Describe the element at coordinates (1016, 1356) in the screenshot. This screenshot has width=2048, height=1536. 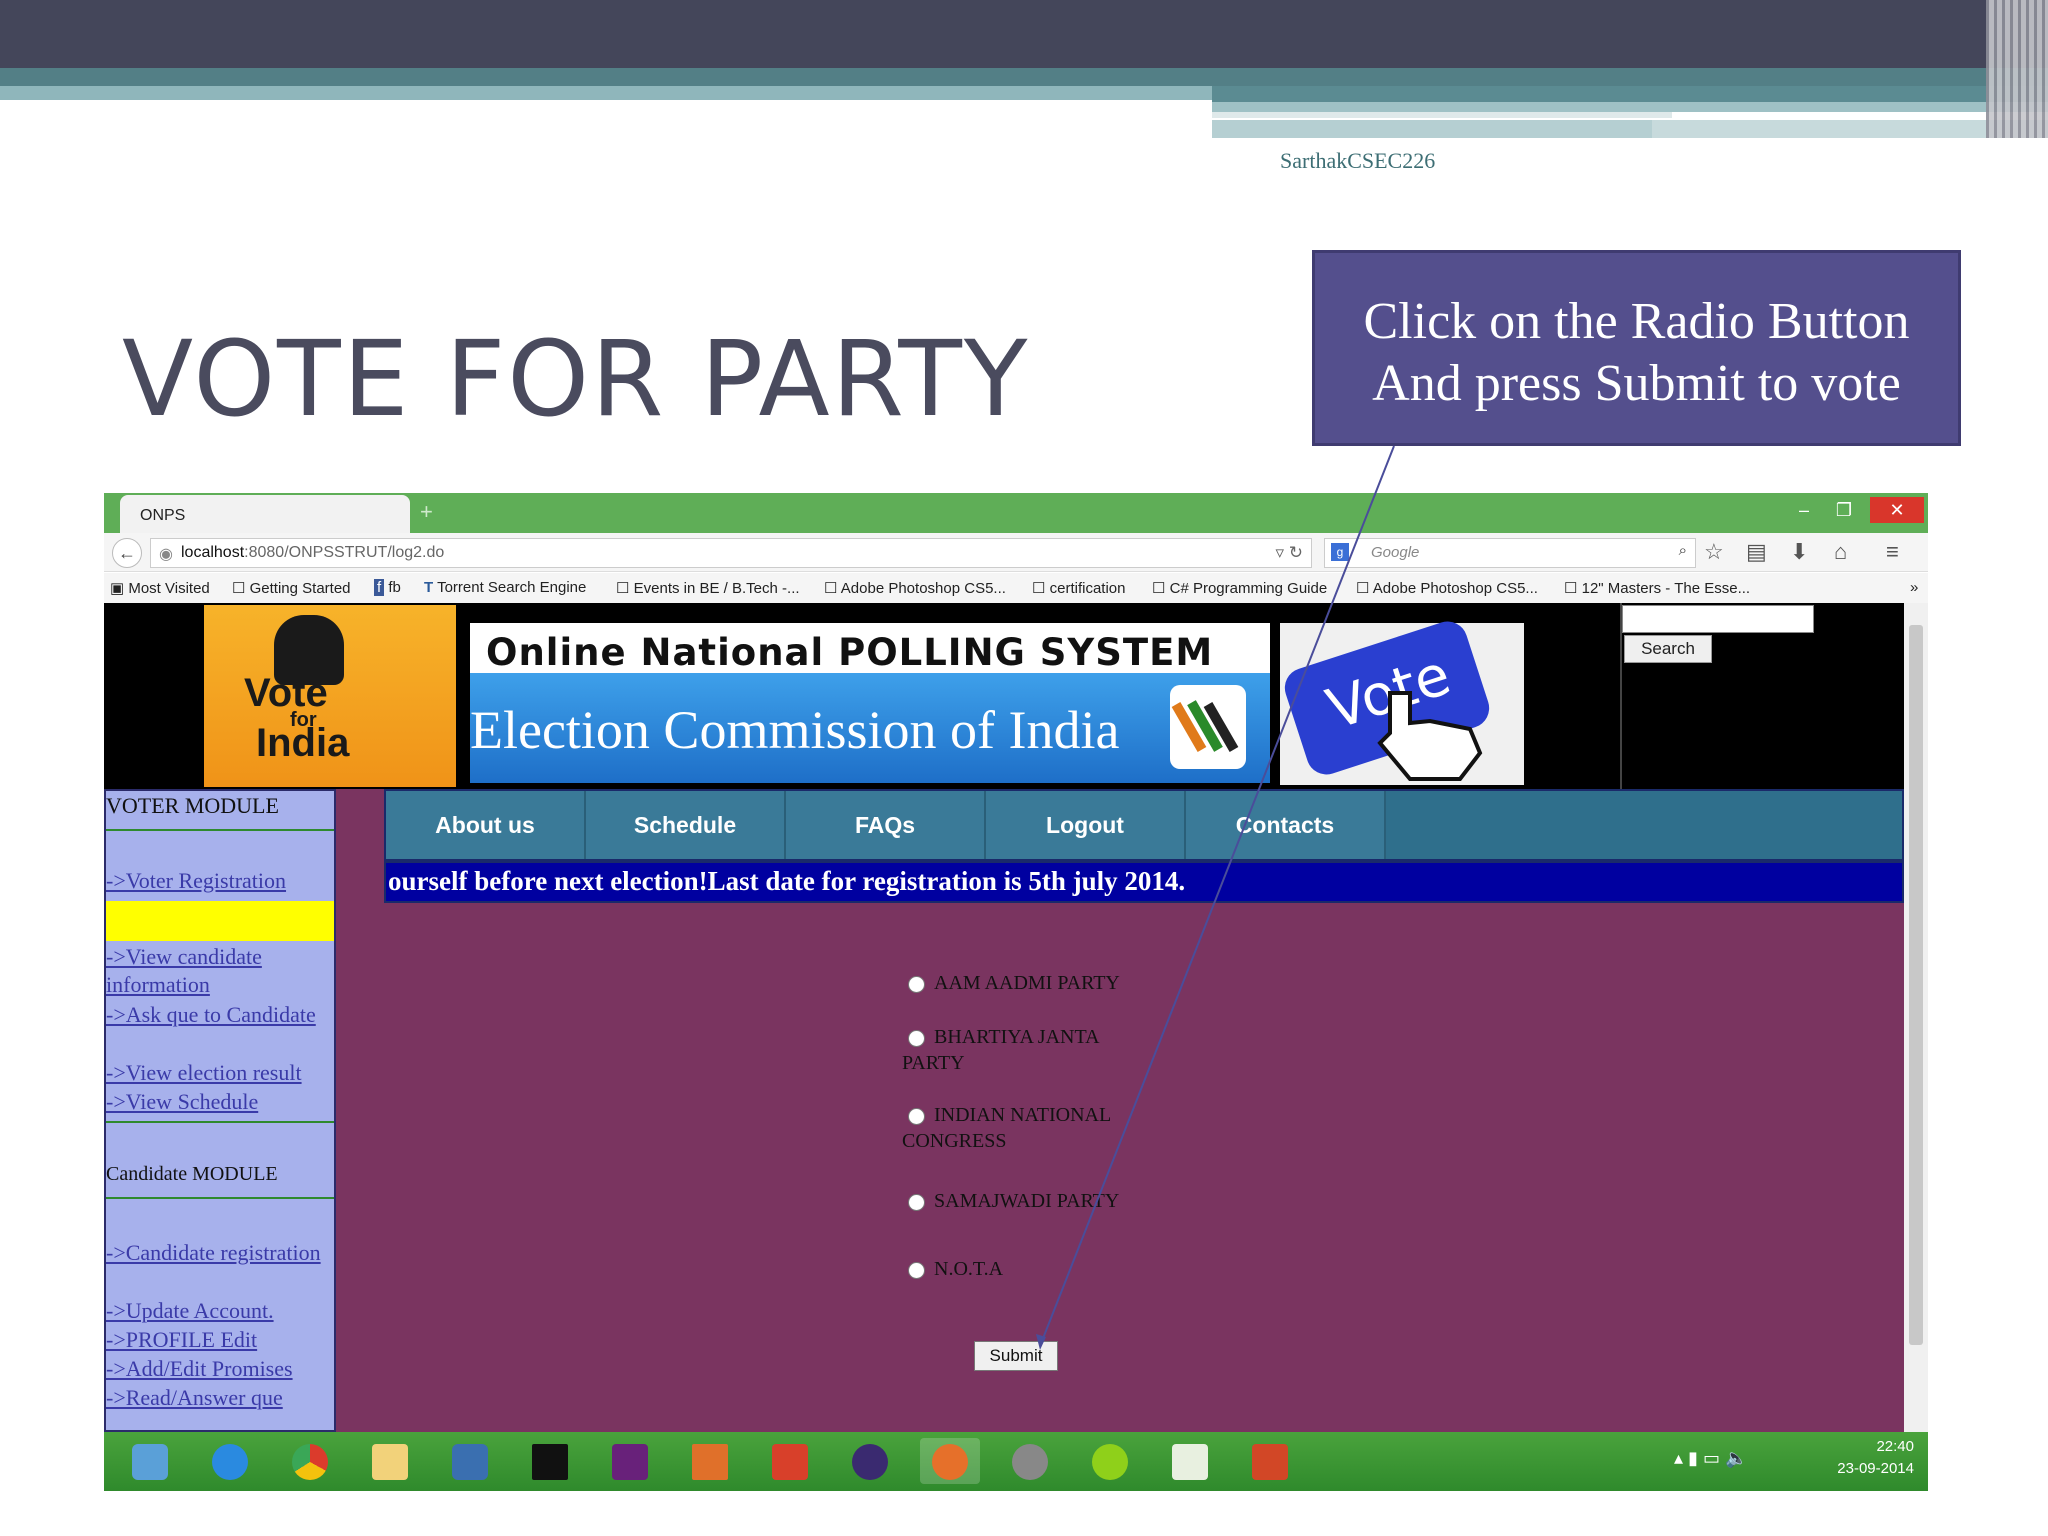
I see `submit-vote-button: Submit` at that location.